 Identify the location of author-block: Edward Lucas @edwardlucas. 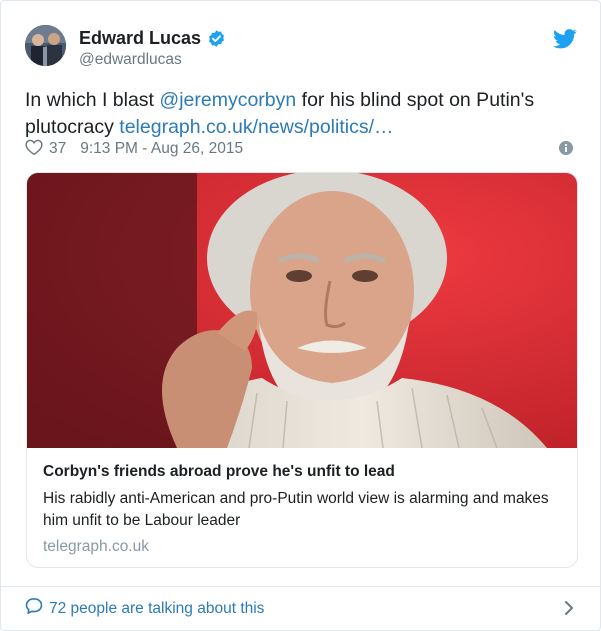
(152, 48).